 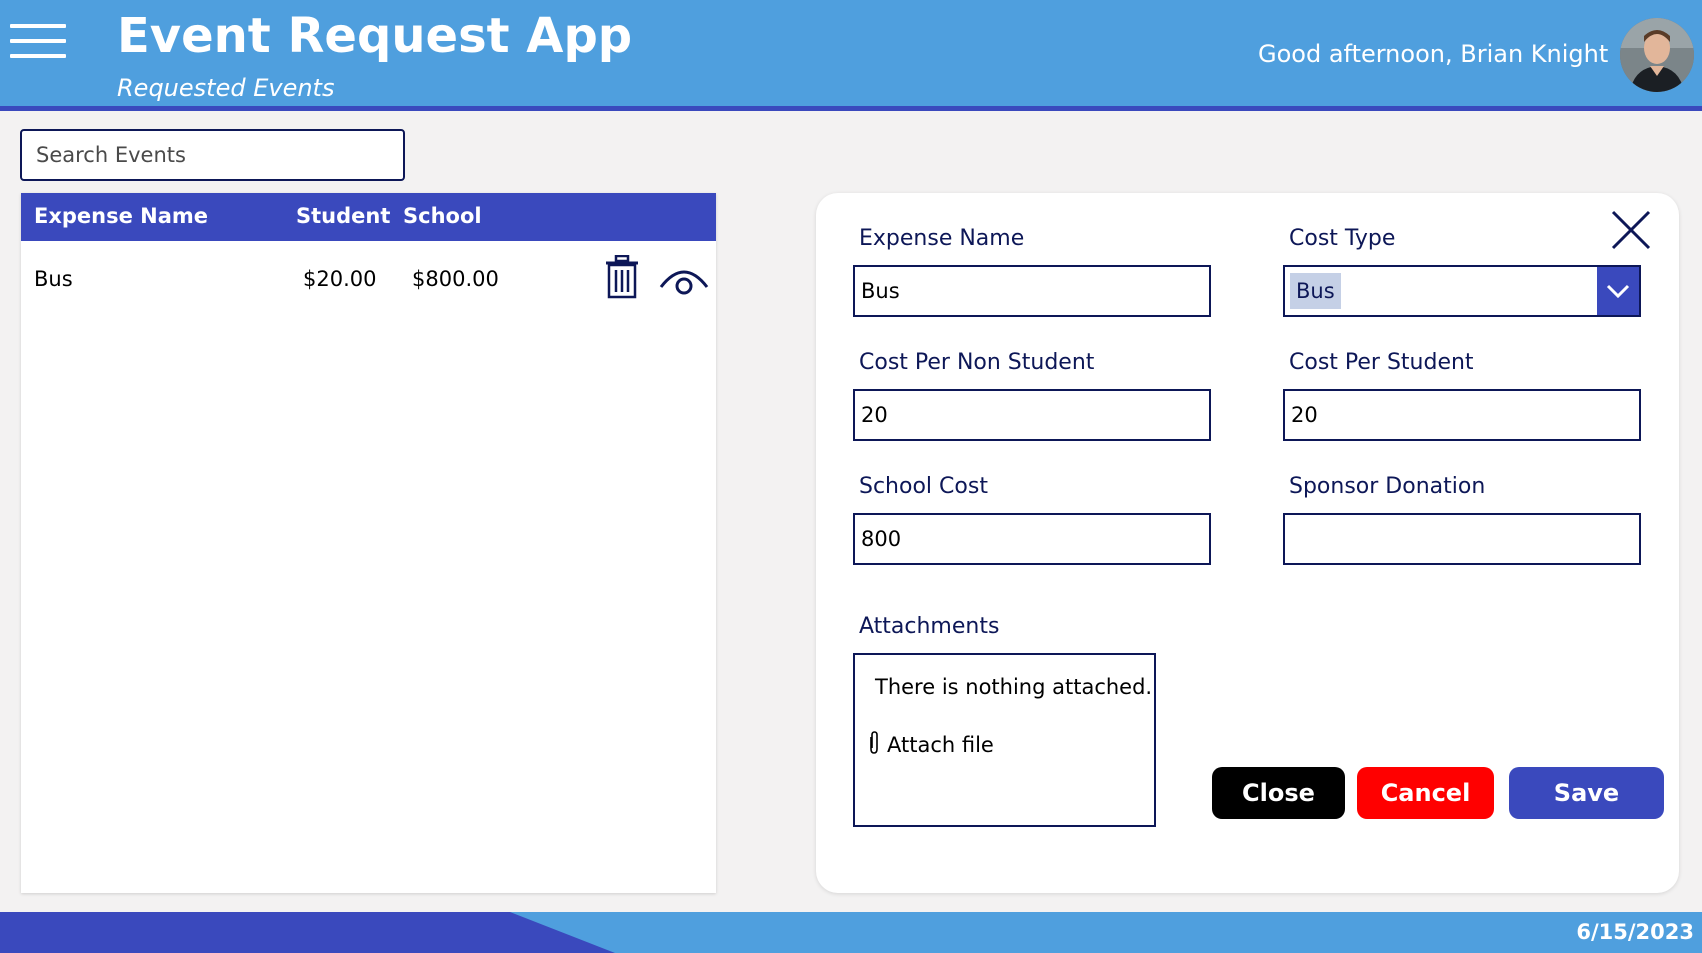 I want to click on app-footer: 6/15/2023, so click(x=851, y=932).